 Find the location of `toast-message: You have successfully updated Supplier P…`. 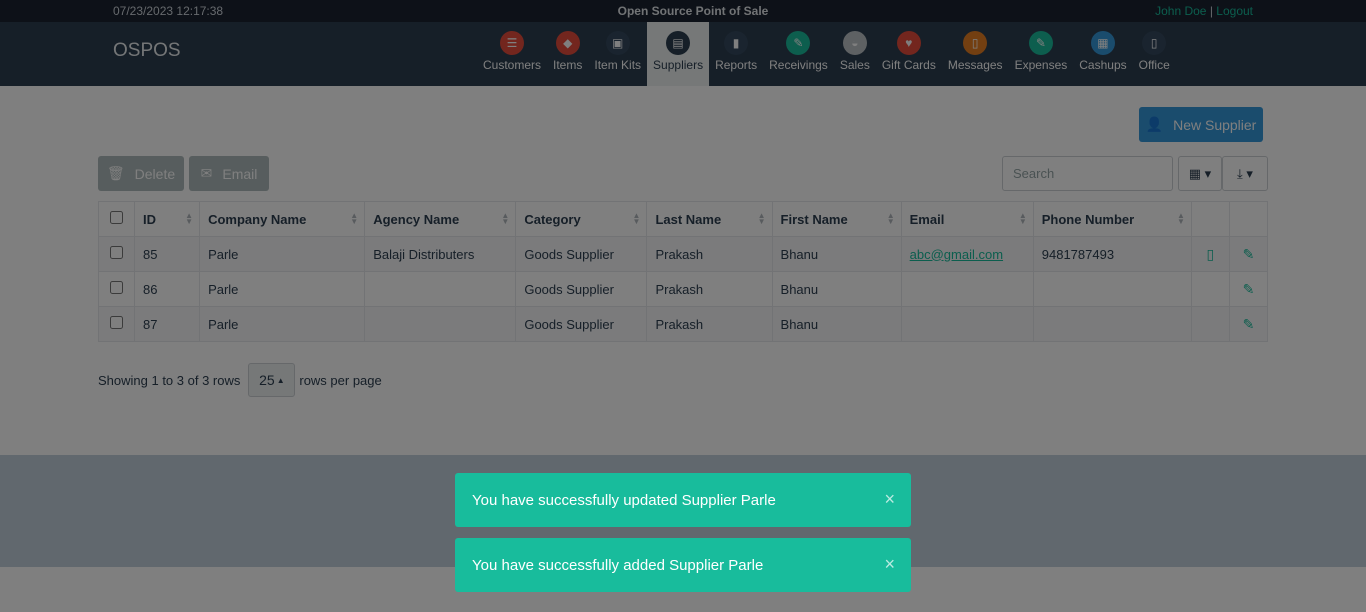

toast-message: You have successfully updated Supplier P… is located at coordinates (624, 500).